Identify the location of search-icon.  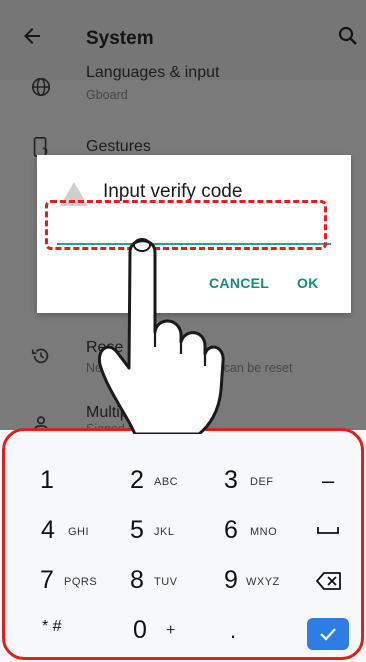
(348, 36).